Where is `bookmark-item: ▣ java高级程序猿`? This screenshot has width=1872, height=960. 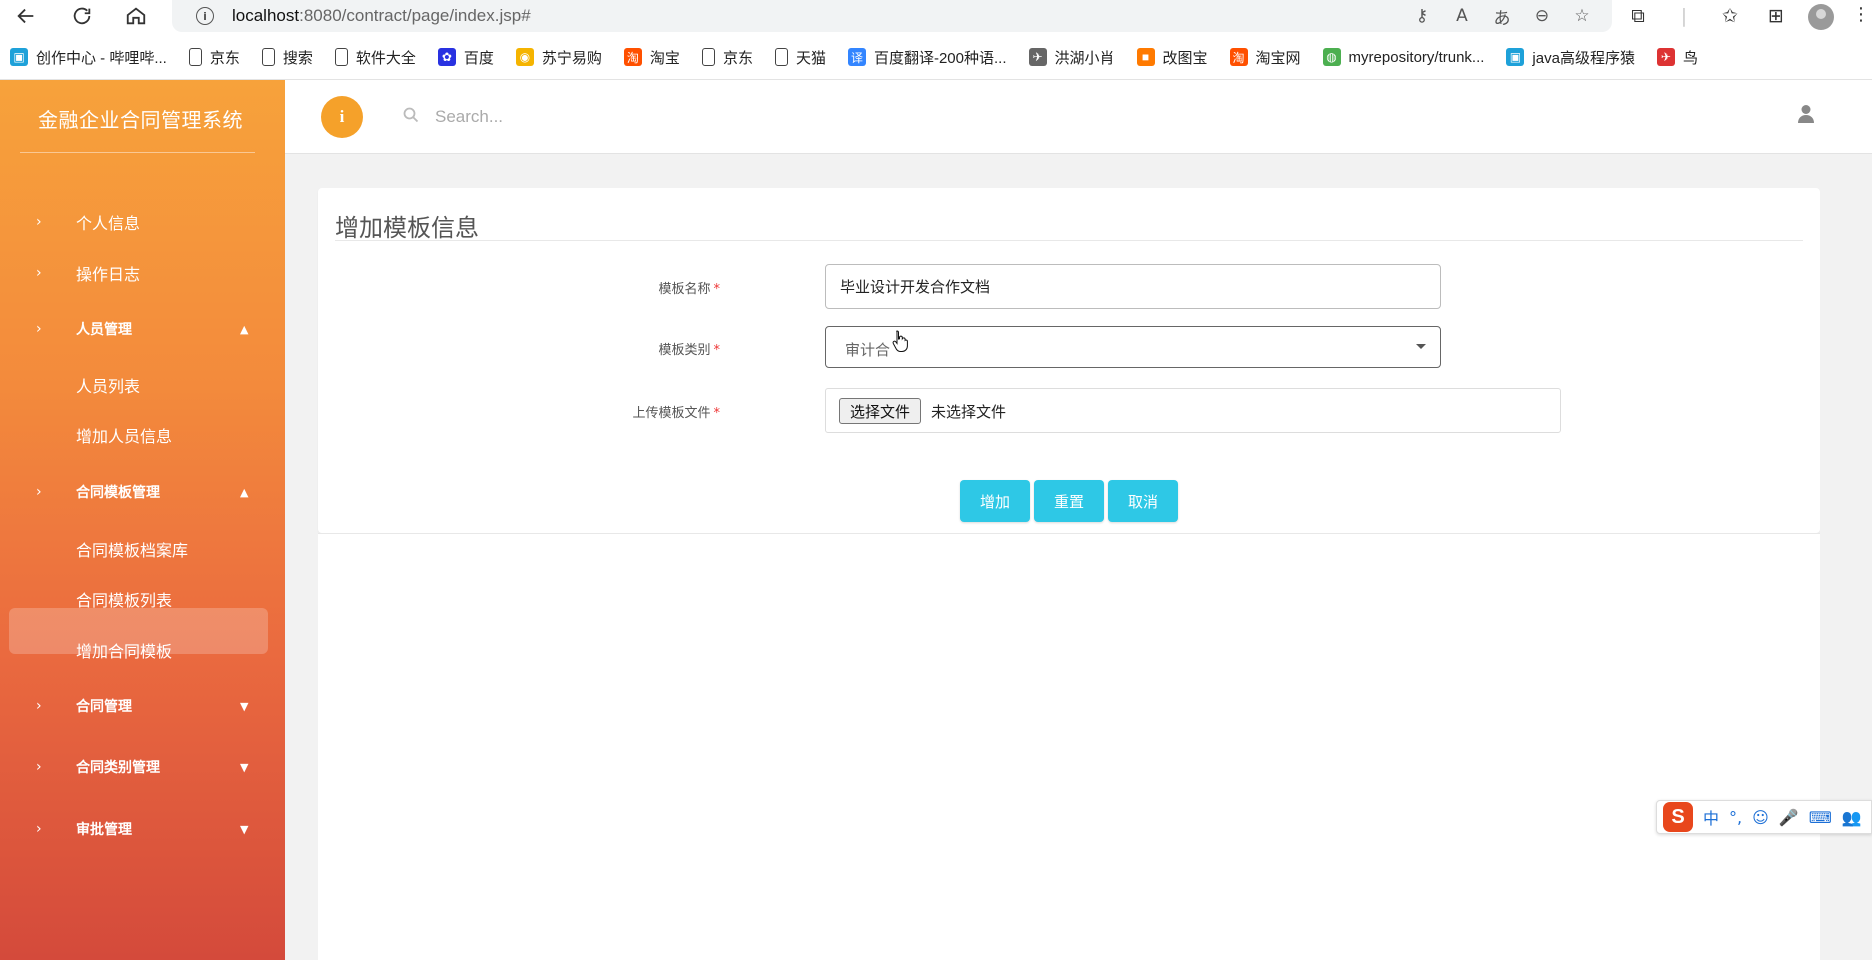 bookmark-item: ▣ java高级程序猿 is located at coordinates (1570, 57).